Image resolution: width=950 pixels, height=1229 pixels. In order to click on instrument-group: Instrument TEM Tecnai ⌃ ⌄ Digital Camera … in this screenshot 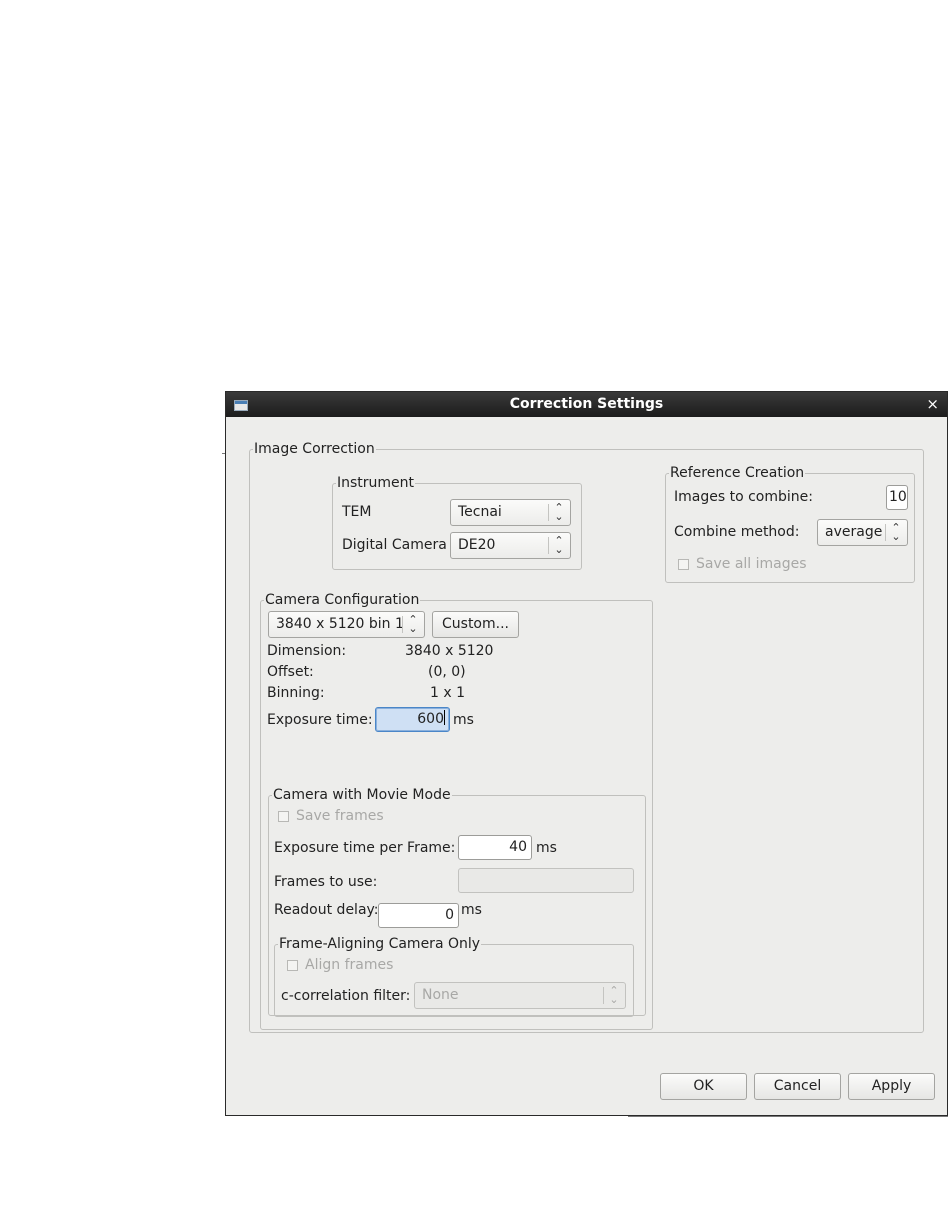, I will do `click(457, 522)`.